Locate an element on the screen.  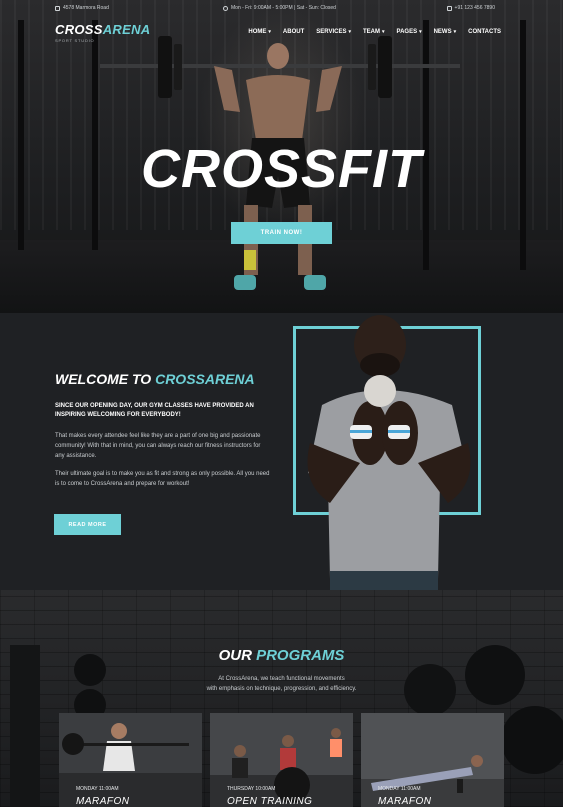
program-schedule: THURSDAY 10:00AM is located at coordinates (251, 789).